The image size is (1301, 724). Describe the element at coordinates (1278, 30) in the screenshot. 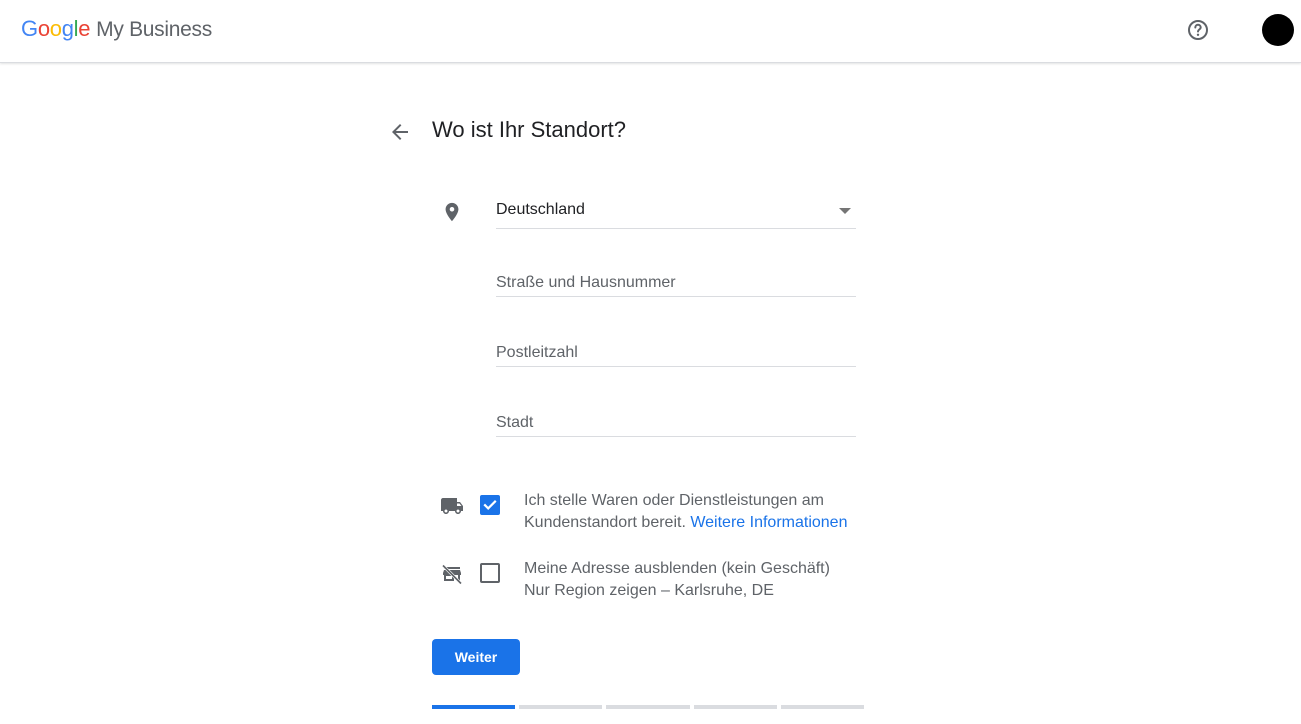

I see `account-avatar` at that location.